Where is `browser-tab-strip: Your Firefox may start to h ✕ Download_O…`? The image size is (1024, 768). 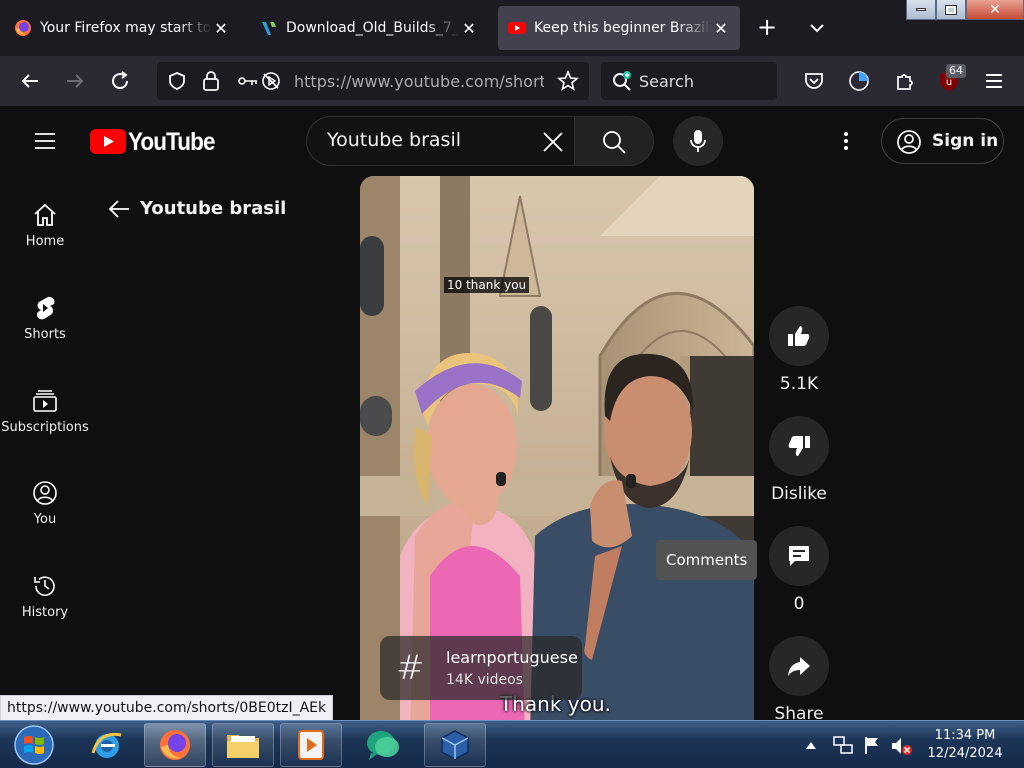
browser-tab-strip: Your Firefox may start to h ✕ Download_O… is located at coordinates (512, 28).